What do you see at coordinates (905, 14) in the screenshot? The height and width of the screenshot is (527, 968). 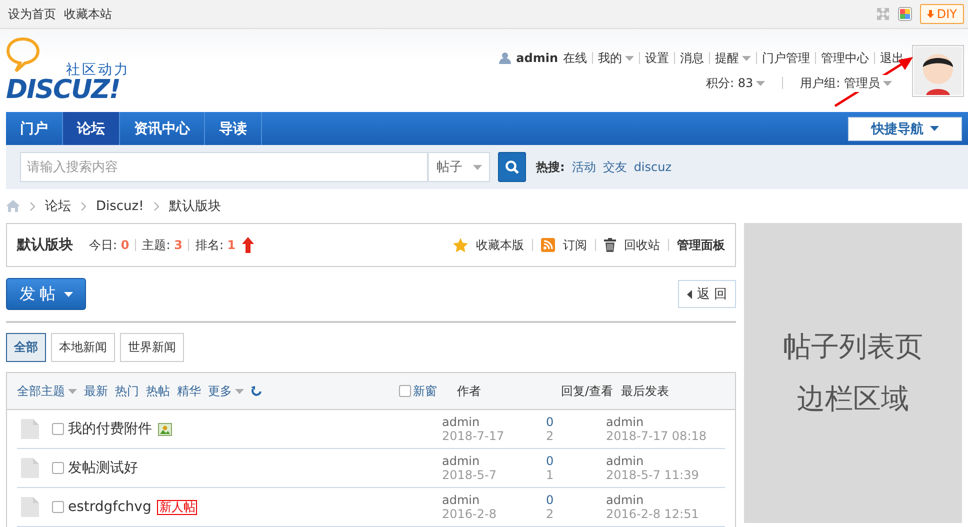 I see `palette-icon` at bounding box center [905, 14].